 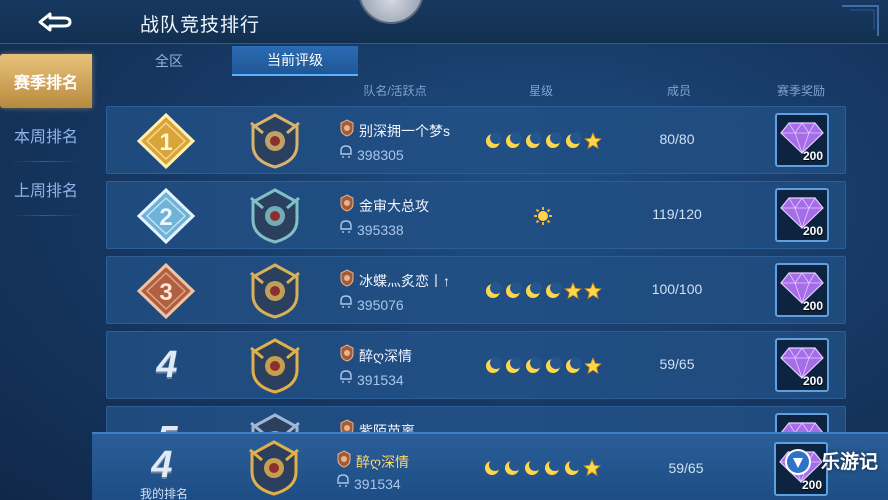 What do you see at coordinates (476, 290) in the screenshot?
I see `ranking-row: 3 冰蝶灬炙恋丨↑ 395076 100/100 200` at bounding box center [476, 290].